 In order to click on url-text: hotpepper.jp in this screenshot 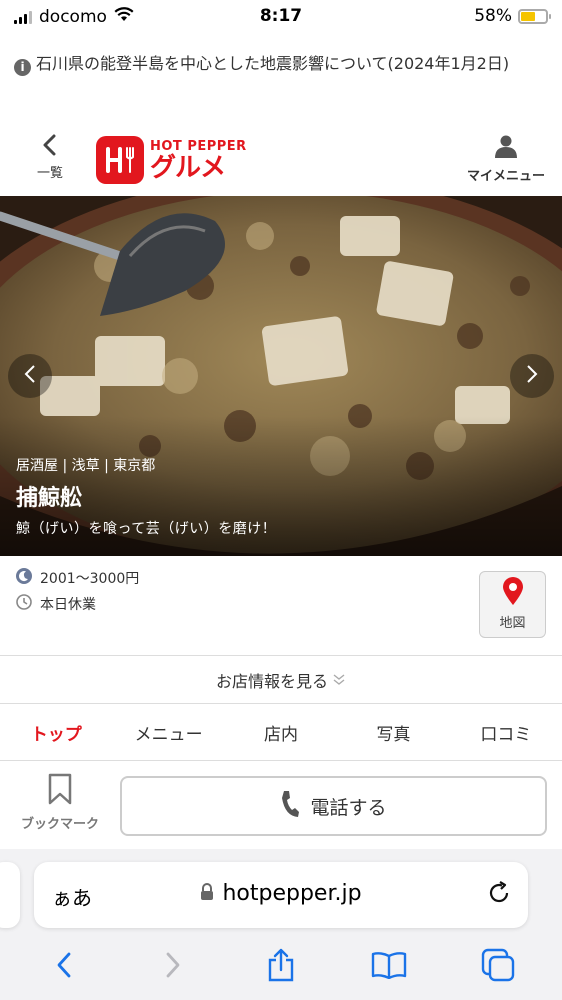, I will do `click(292, 893)`.